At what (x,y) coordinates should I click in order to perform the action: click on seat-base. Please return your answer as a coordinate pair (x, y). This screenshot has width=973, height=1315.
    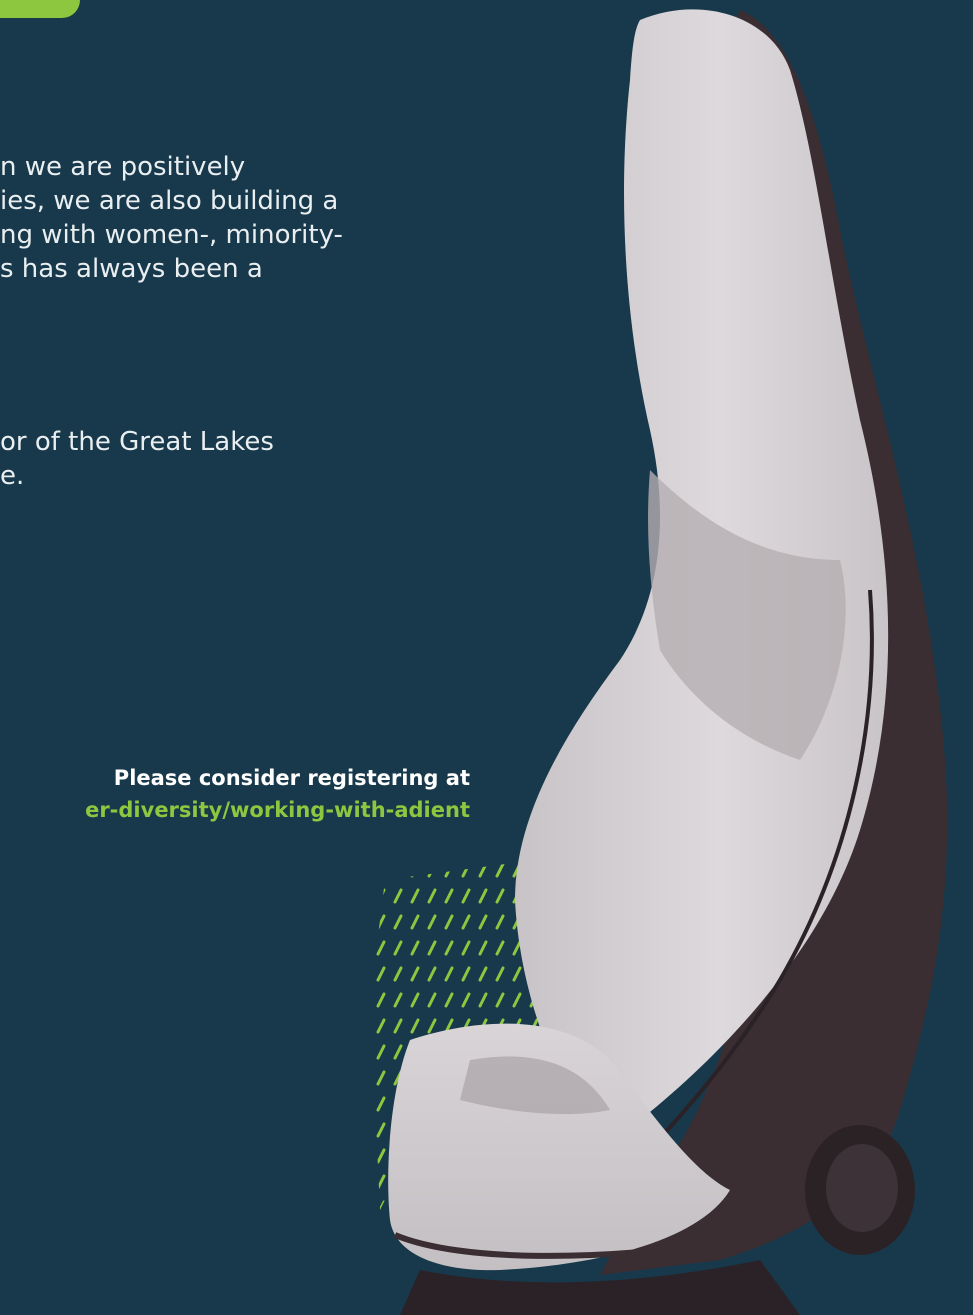
    Looking at the image, I should click on (600, 1287).